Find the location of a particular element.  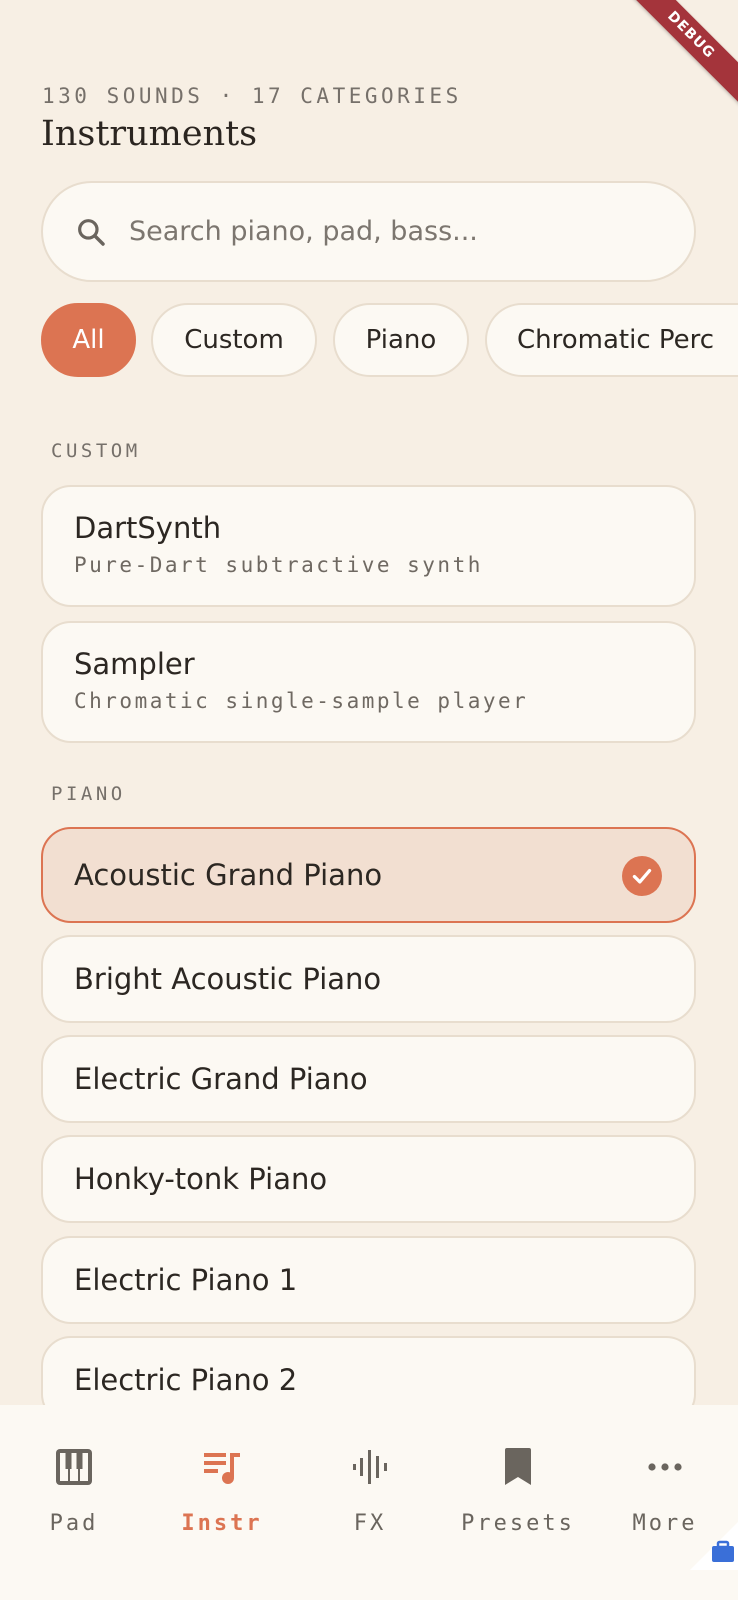

nav-label: Presets is located at coordinates (518, 1523).